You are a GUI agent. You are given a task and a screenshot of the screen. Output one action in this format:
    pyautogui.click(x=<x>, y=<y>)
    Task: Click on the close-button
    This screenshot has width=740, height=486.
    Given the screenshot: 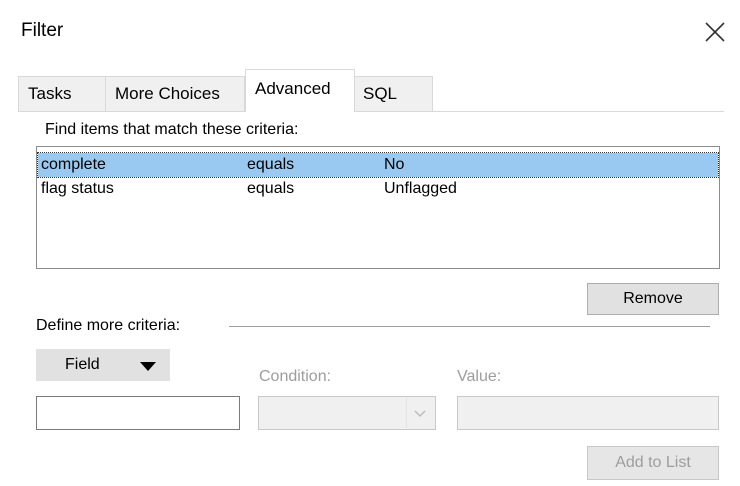 What is the action you would take?
    pyautogui.click(x=715, y=31)
    